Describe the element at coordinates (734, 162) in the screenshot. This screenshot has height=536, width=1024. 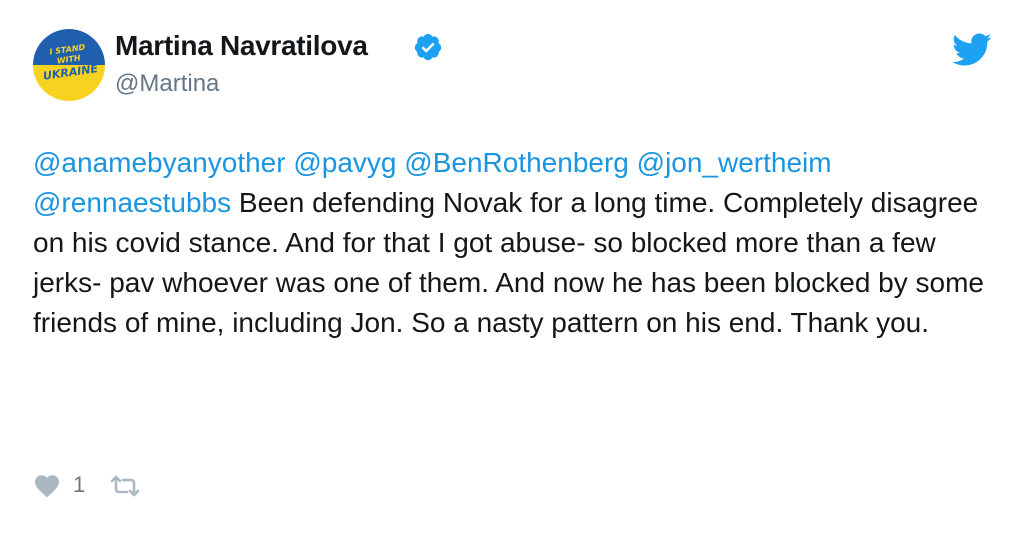
I see `mention-link: @jon_wertheim` at that location.